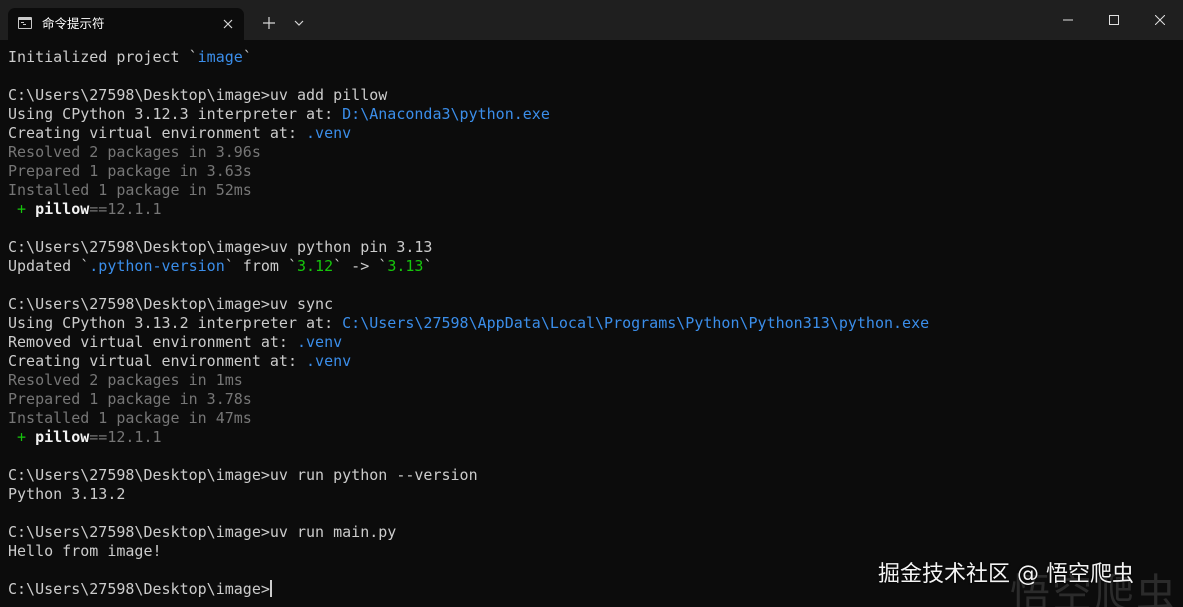  I want to click on new-tab-button, so click(269, 23).